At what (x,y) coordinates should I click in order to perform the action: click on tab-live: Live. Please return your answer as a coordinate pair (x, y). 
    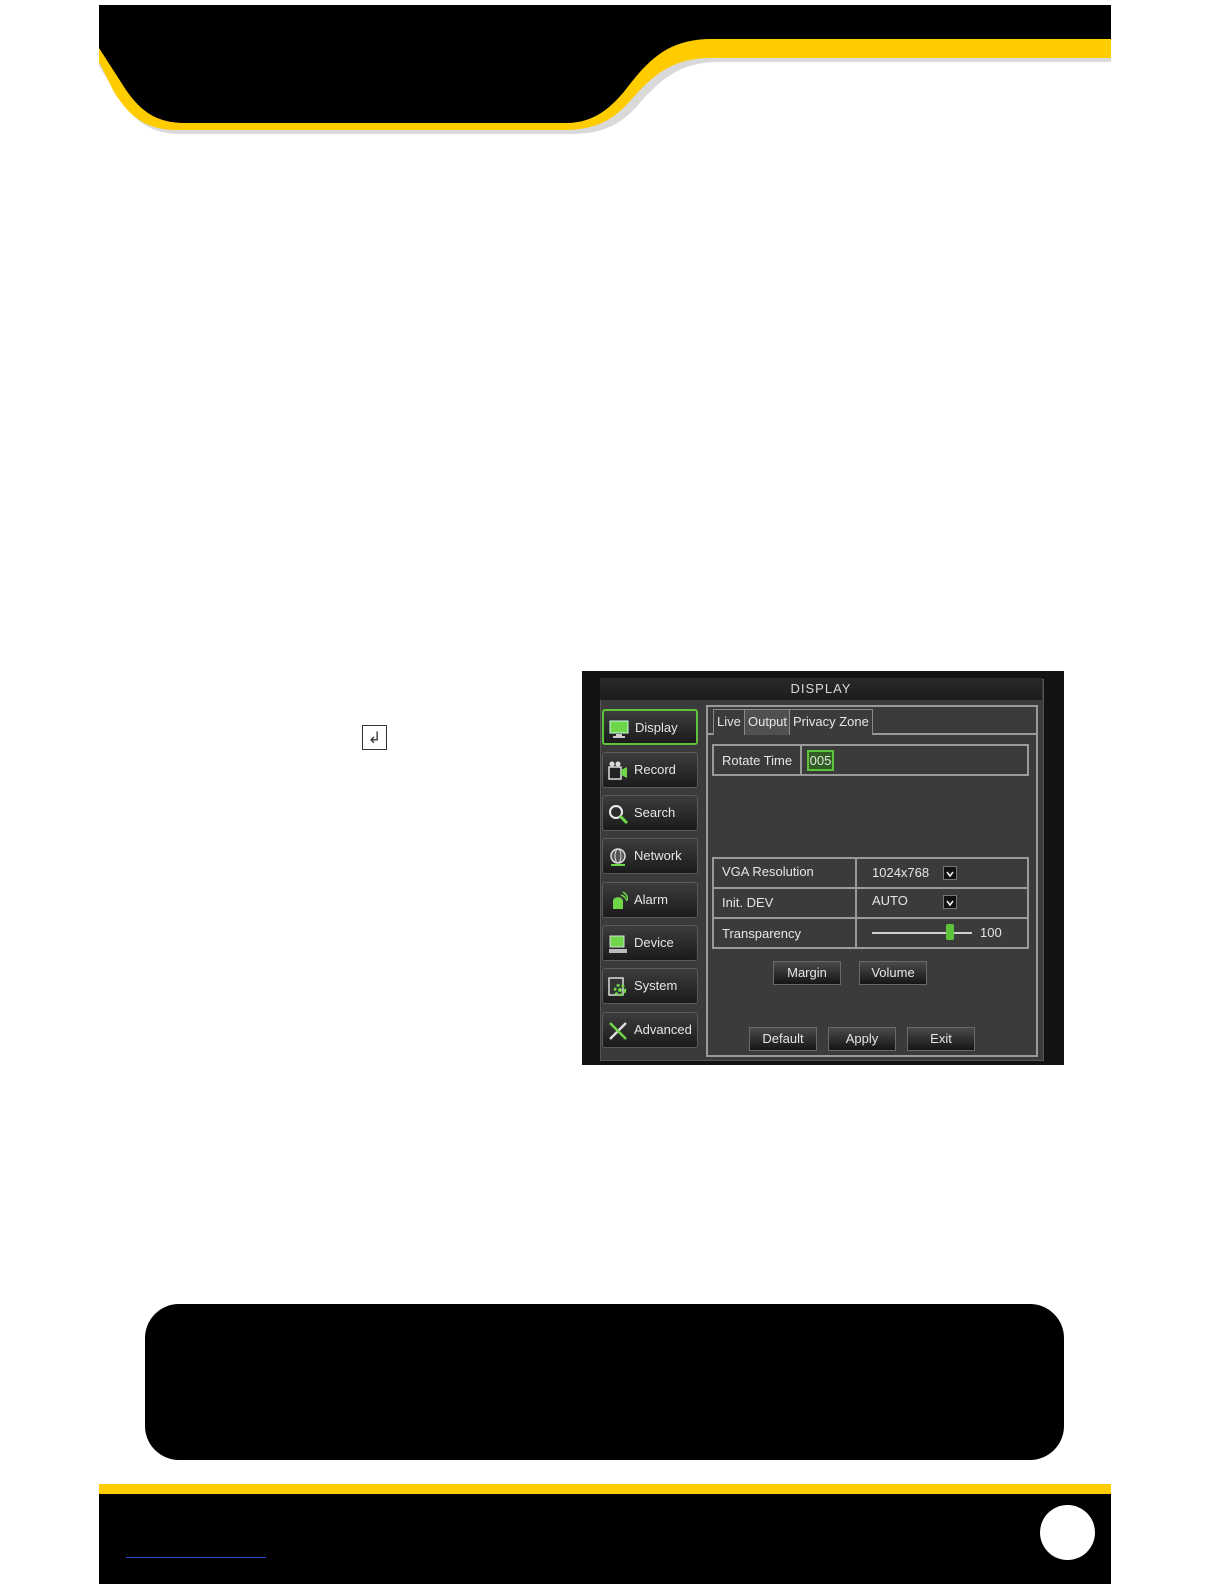
    Looking at the image, I should click on (729, 722).